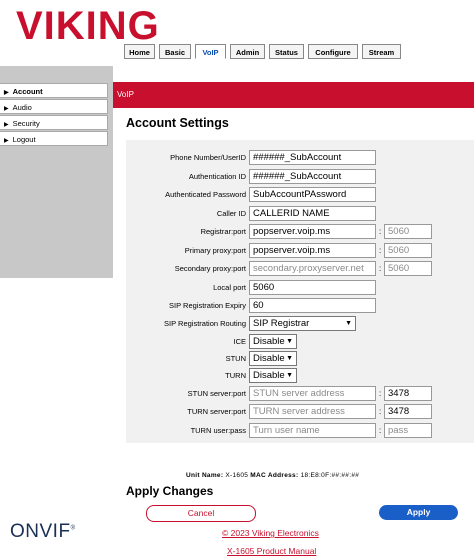 The image size is (474, 560). Describe the element at coordinates (408, 231) in the screenshot. I see `registrar-port-input: 5060` at that location.